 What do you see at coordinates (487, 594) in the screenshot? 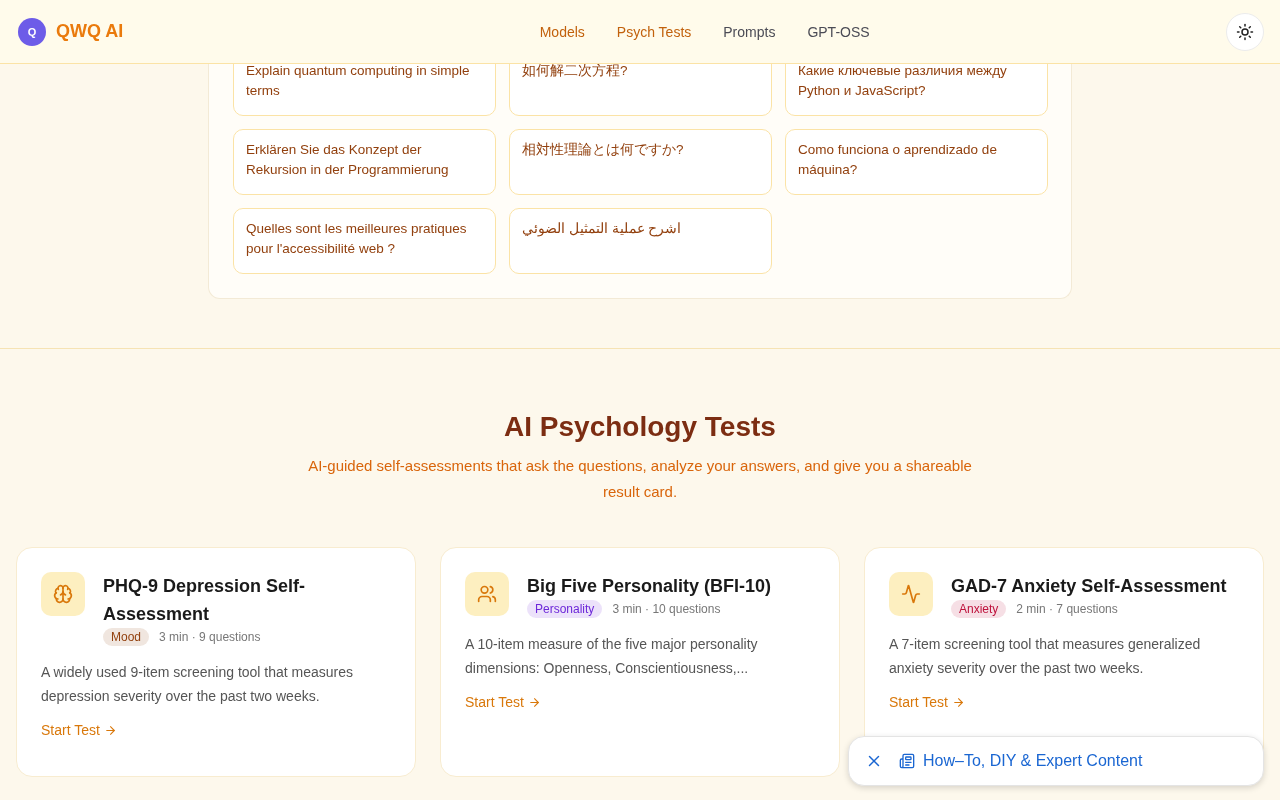
I see `people-icon` at bounding box center [487, 594].